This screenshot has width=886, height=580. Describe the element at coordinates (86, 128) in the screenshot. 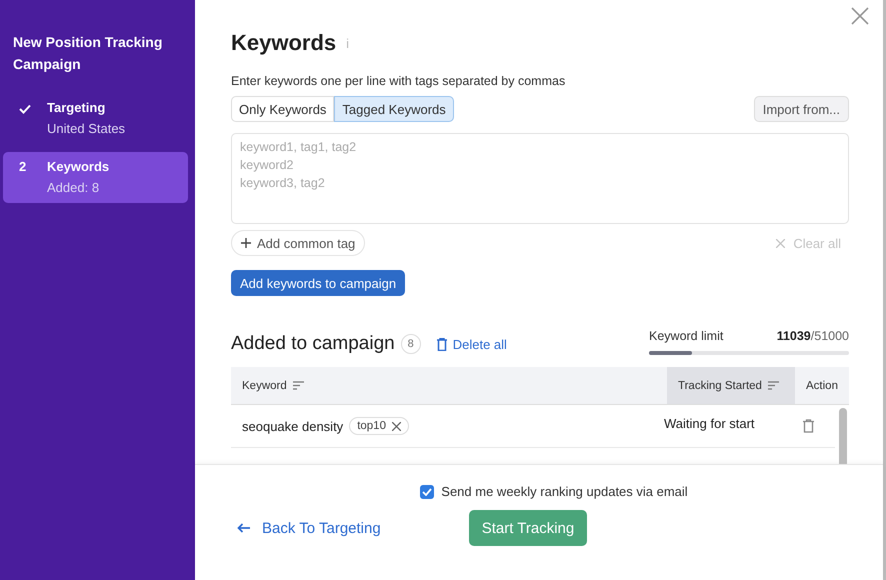

I see `step-subtitle: United States` at that location.